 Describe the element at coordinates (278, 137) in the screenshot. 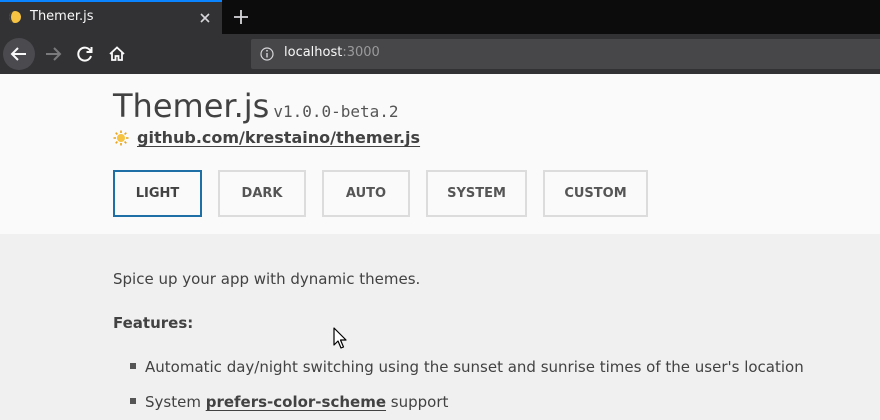

I see `repo-link: github.com/krestaino/themer.js` at that location.